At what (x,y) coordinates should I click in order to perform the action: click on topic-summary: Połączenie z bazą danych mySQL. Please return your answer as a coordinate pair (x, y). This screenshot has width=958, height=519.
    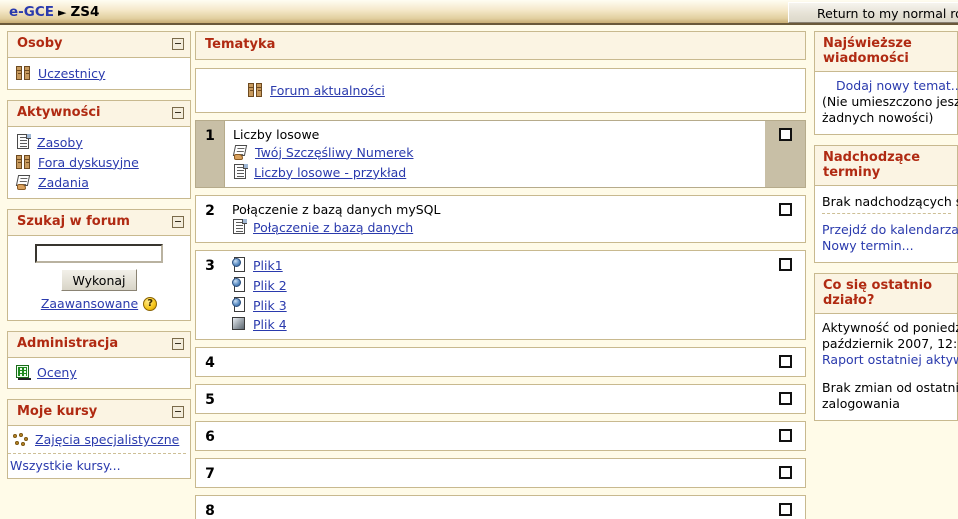
    Looking at the image, I should click on (336, 209).